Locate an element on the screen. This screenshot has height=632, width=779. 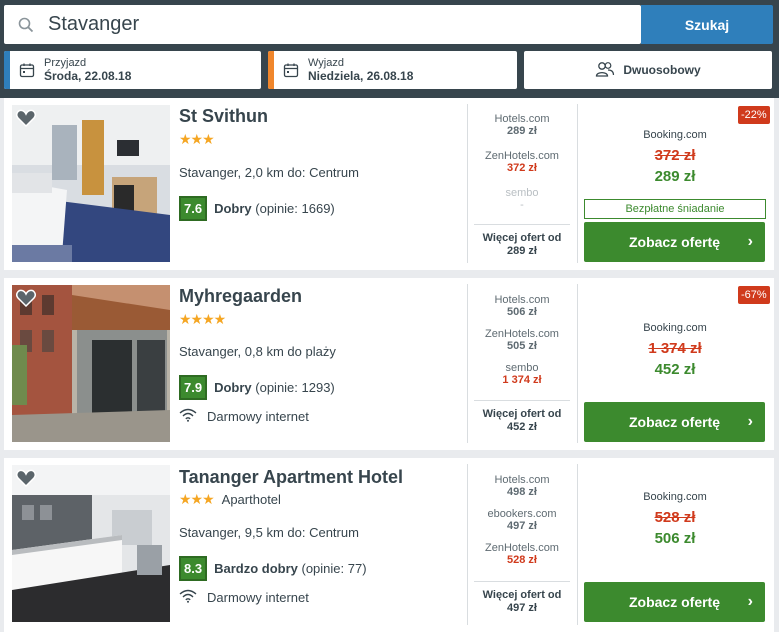
checkin-field: Przyjazd Środa, 22.08.18 is located at coordinates (132, 70).